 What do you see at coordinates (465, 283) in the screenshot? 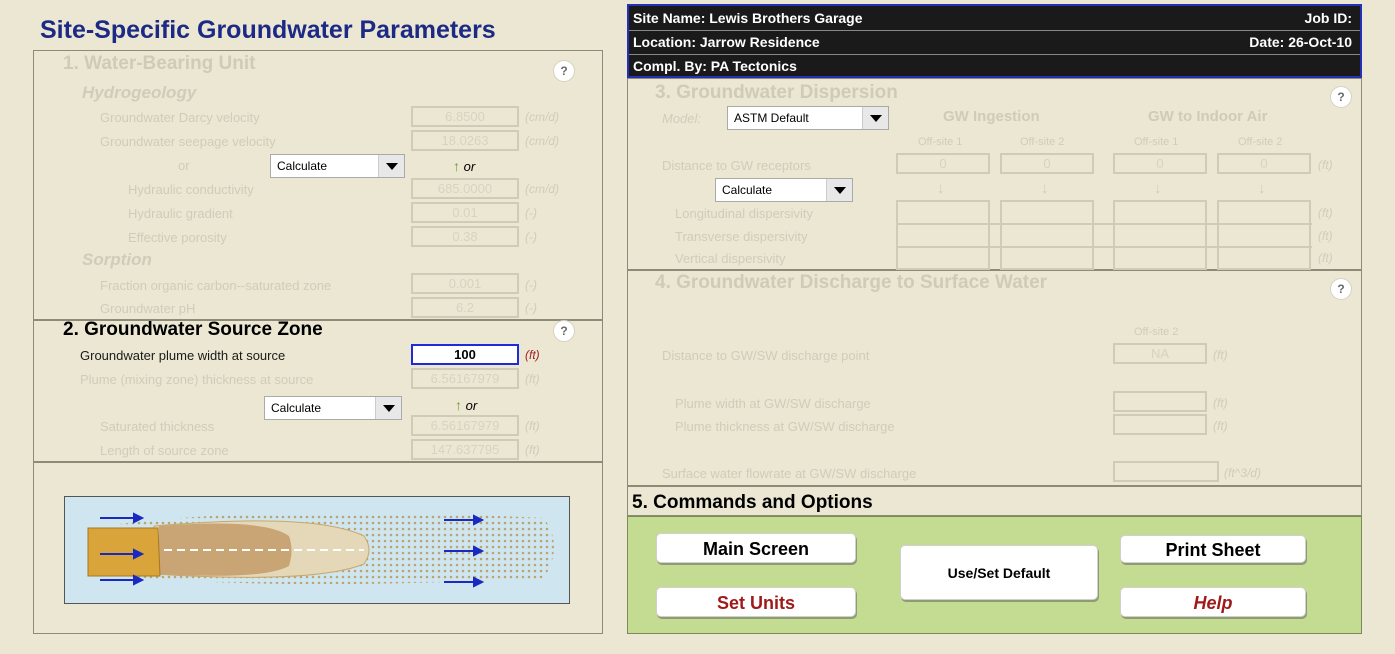
I see `foc-field: 0.001` at bounding box center [465, 283].